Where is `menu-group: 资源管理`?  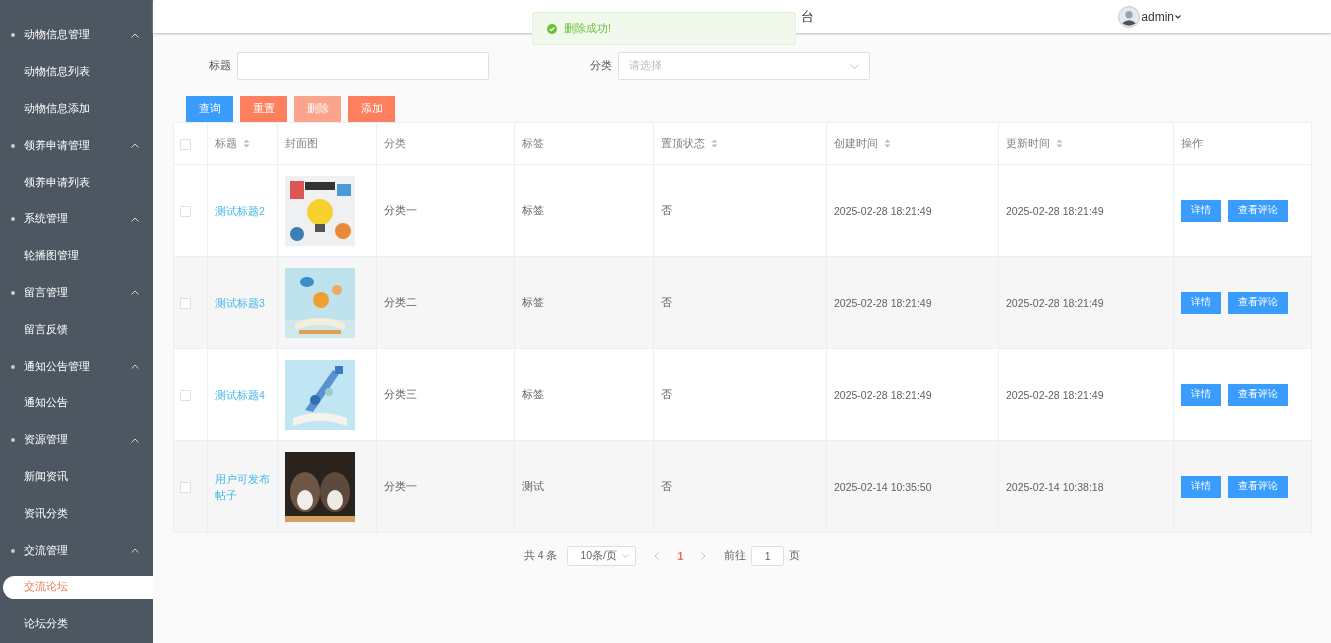 menu-group: 资源管理 is located at coordinates (76, 440).